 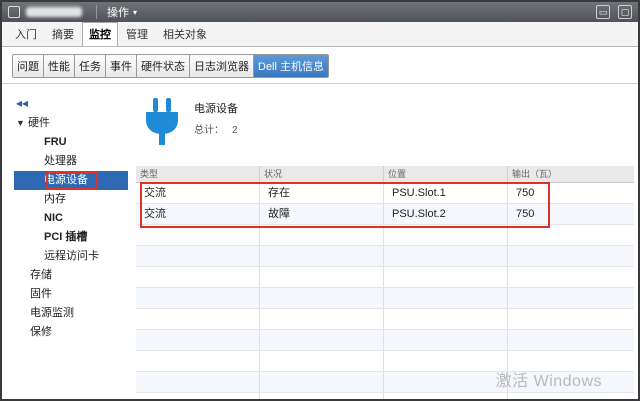 I want to click on tree-item-nic: NIC, so click(x=66, y=218).